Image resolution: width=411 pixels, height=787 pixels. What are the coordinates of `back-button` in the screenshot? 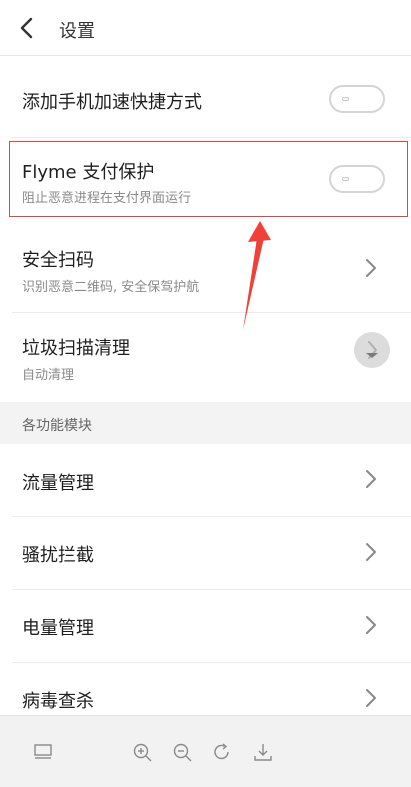 It's located at (28, 28).